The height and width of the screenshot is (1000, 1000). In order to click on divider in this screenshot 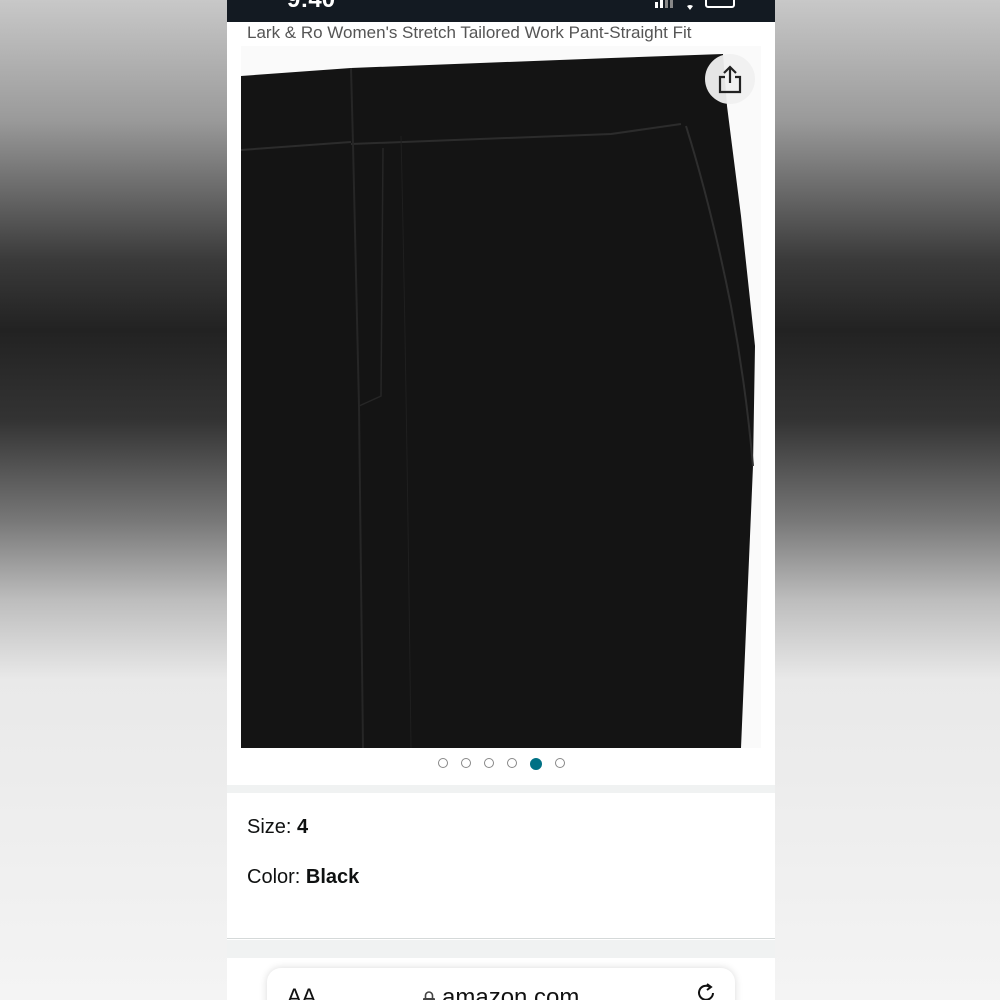, I will do `click(501, 938)`.